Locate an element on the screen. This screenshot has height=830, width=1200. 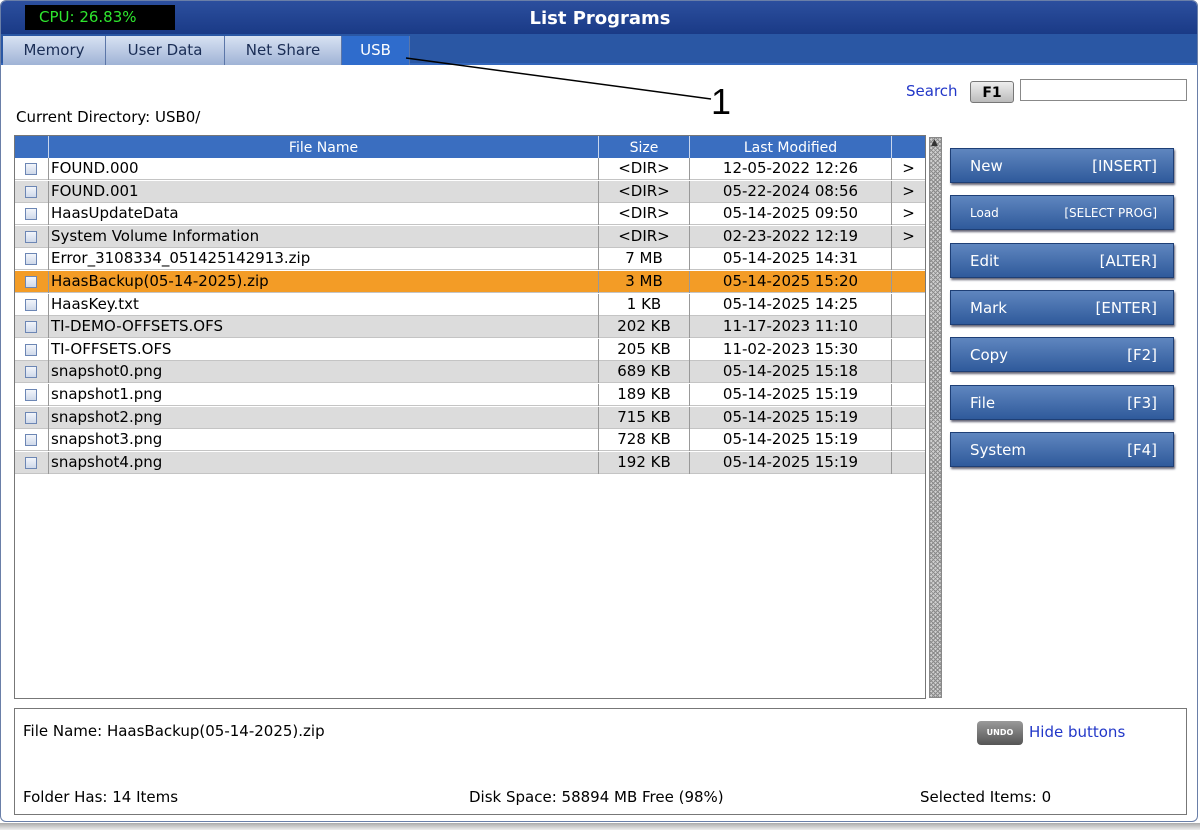
size-cell: <DIR> is located at coordinates (644, 236).